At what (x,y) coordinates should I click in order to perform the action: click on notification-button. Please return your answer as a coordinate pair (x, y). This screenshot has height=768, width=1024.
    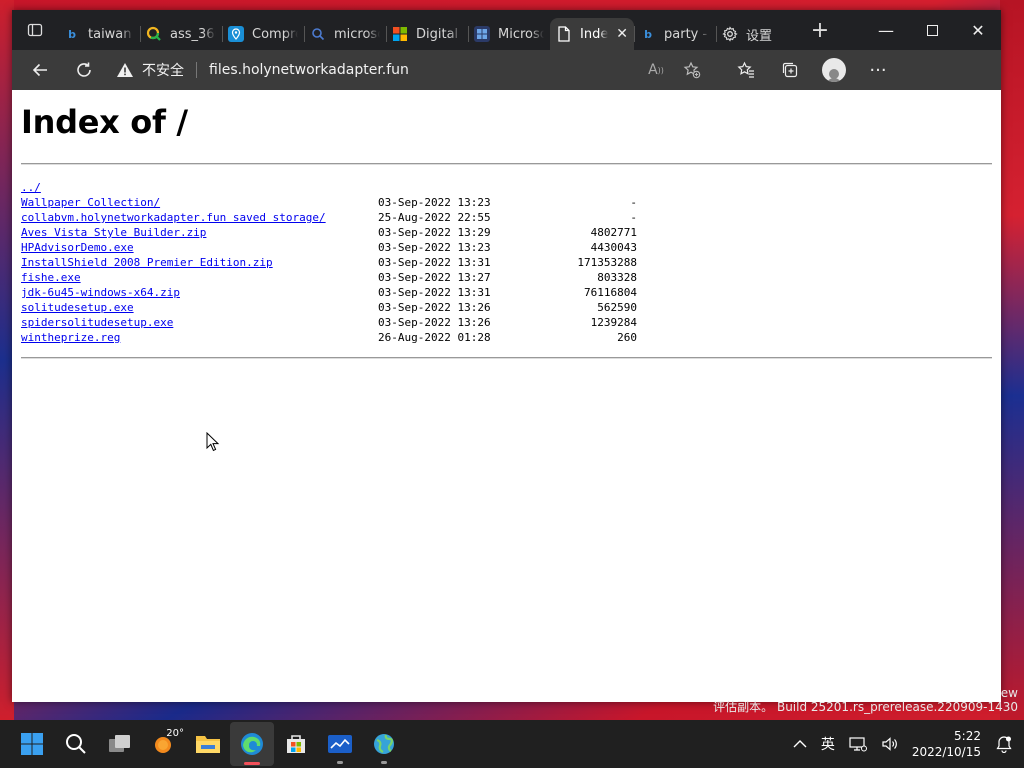
    Looking at the image, I should click on (1006, 744).